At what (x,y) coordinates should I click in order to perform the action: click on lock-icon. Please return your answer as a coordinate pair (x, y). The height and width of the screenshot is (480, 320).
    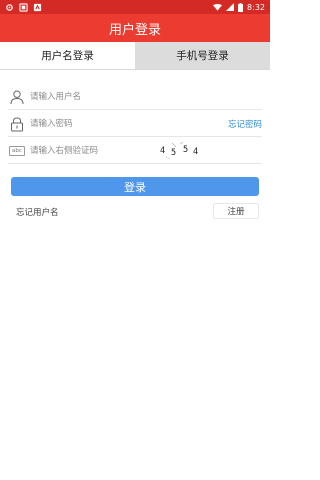
    Looking at the image, I should click on (17, 124).